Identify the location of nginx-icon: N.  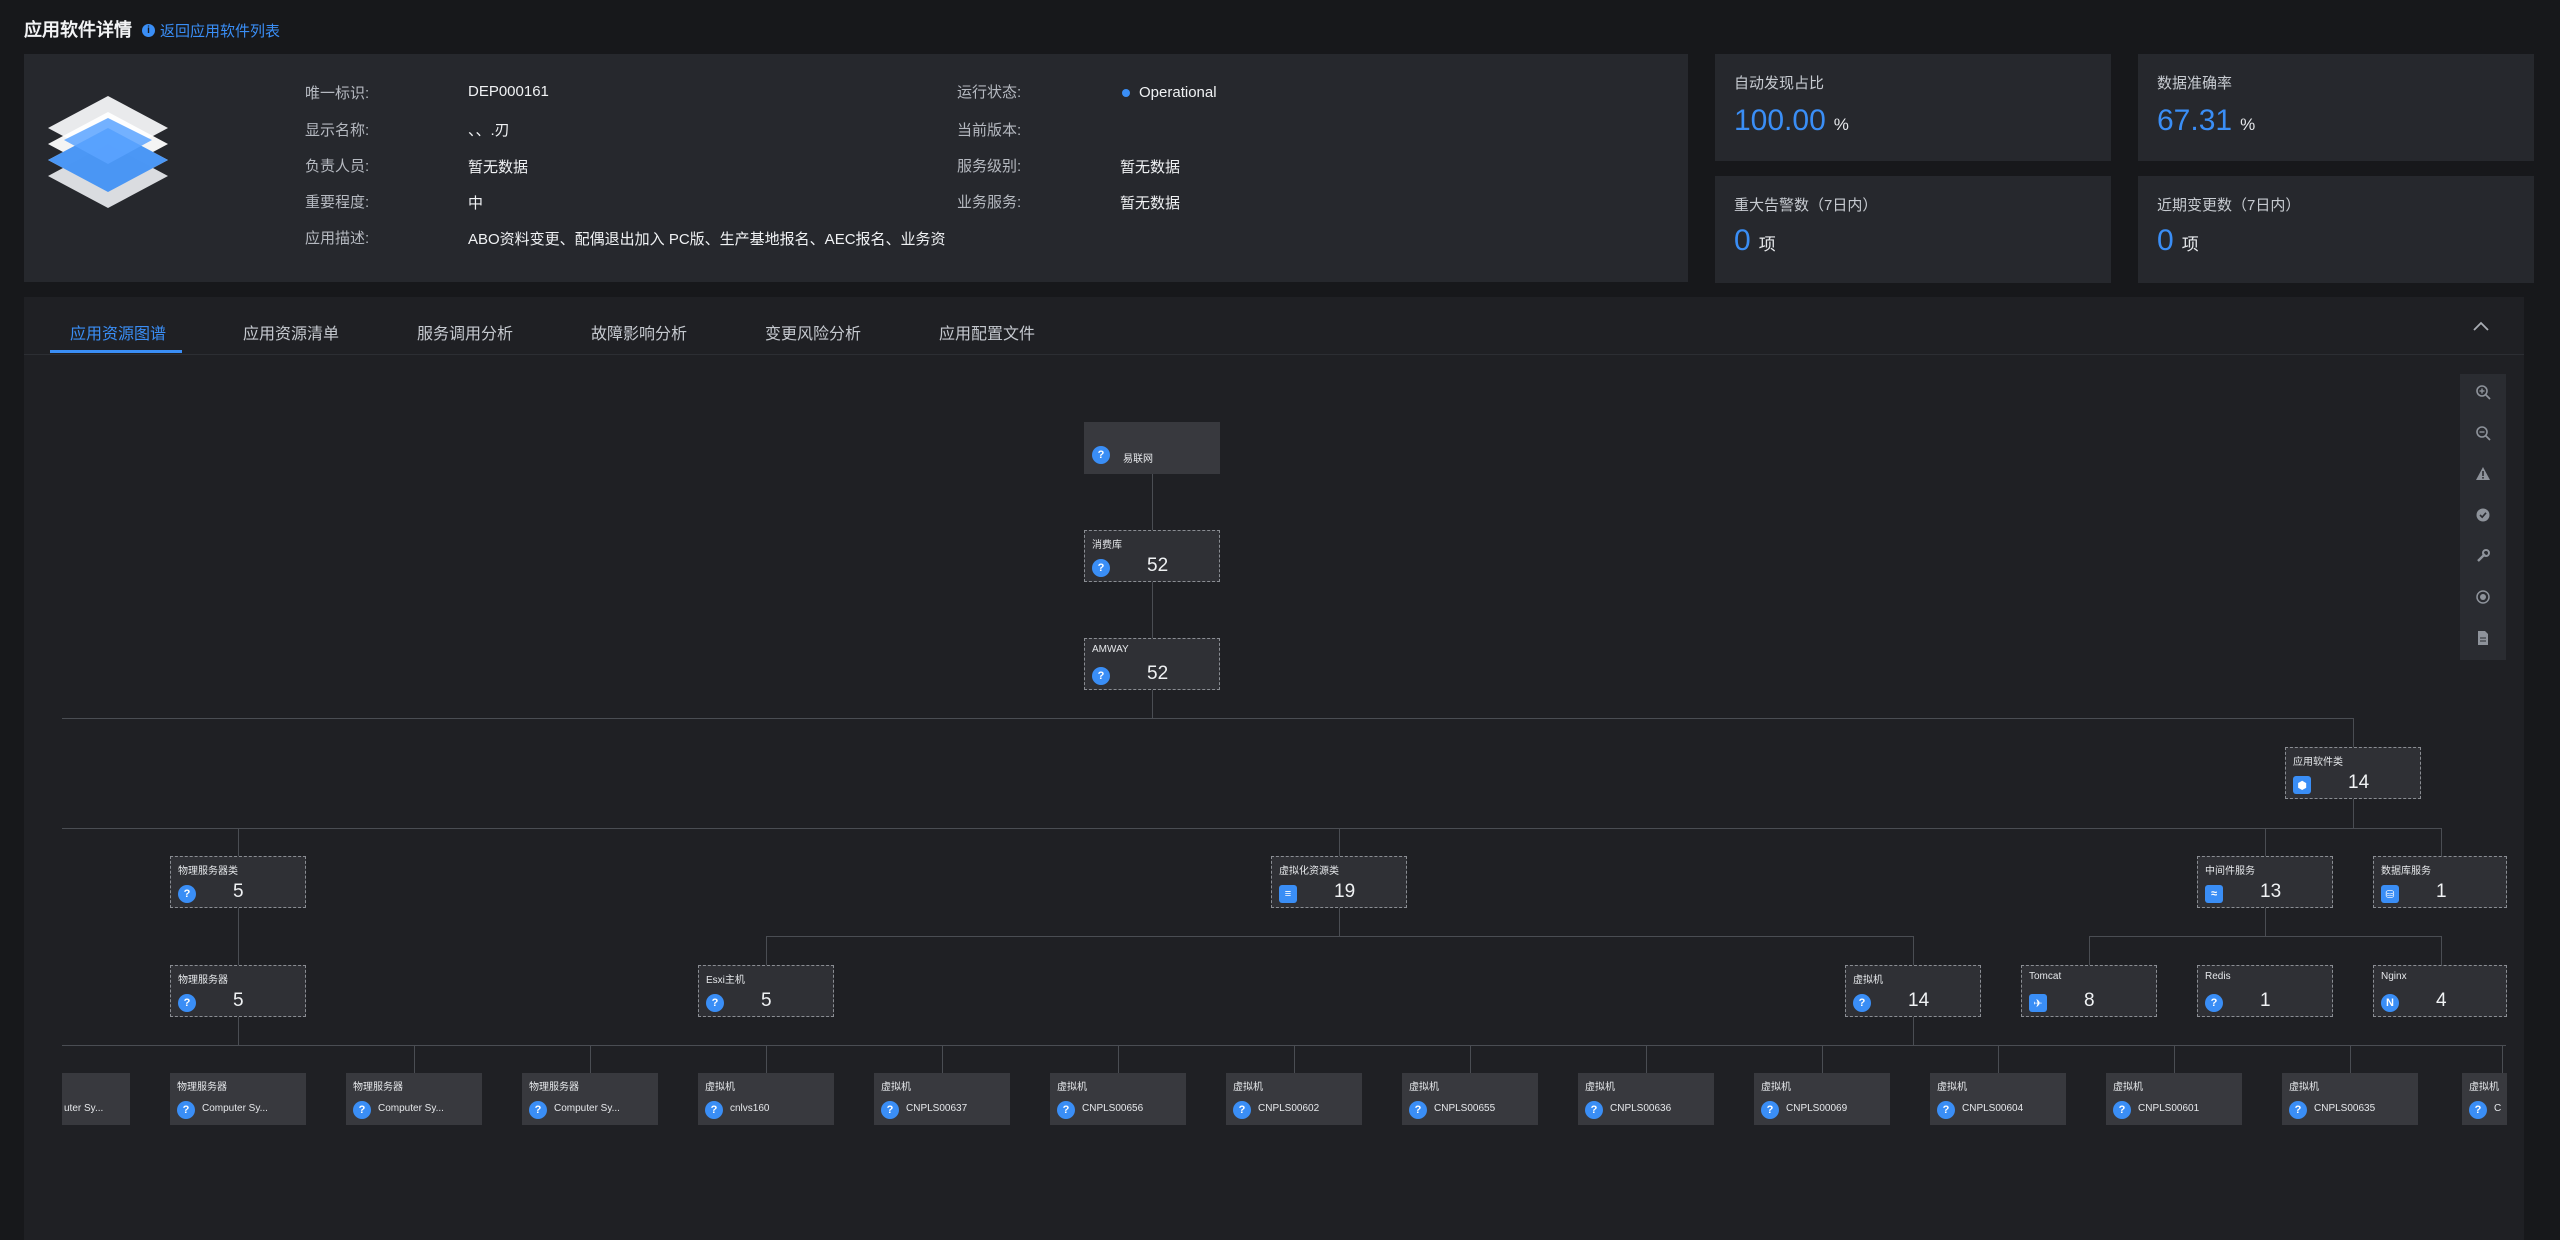
(2390, 1003).